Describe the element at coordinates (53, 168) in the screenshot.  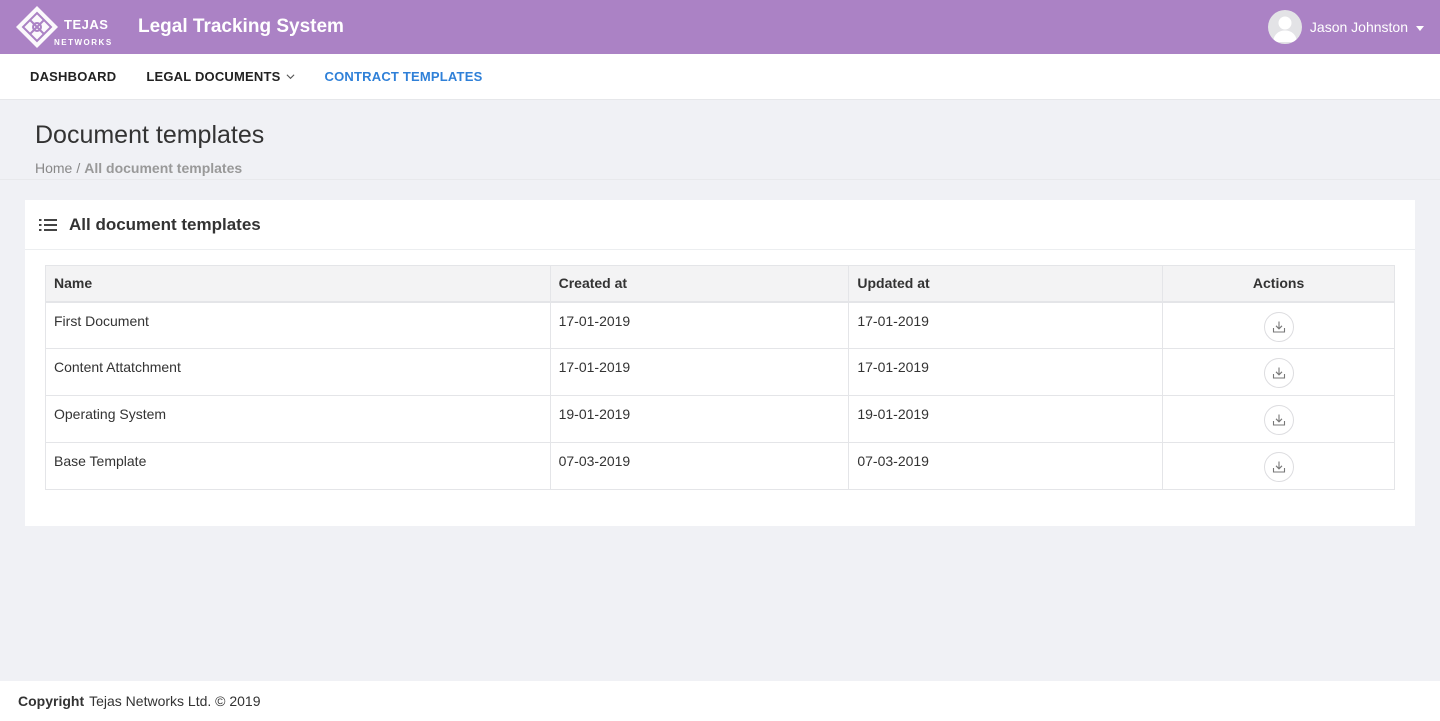
I see `breadcrumb-home: Home` at that location.